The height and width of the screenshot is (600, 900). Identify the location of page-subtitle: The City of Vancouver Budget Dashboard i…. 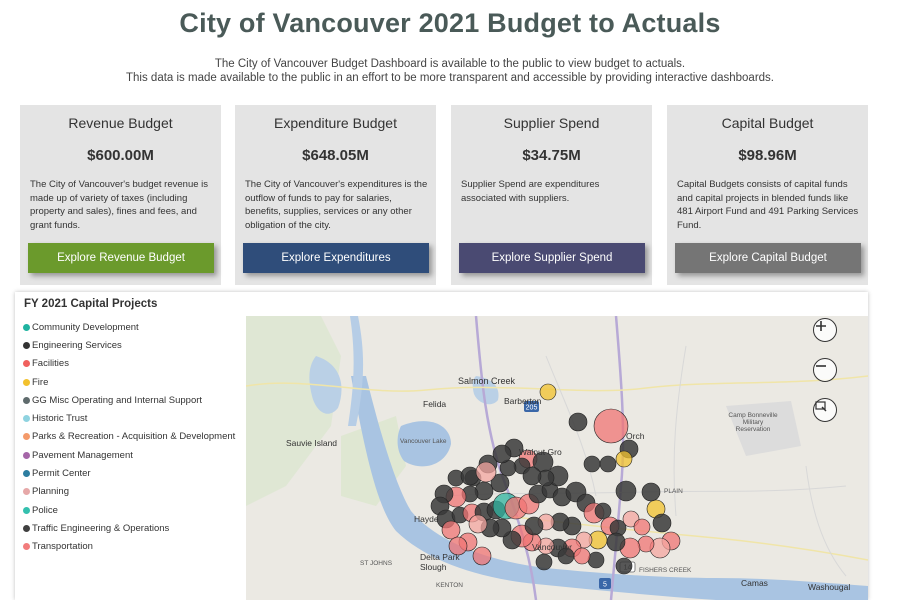
(450, 71).